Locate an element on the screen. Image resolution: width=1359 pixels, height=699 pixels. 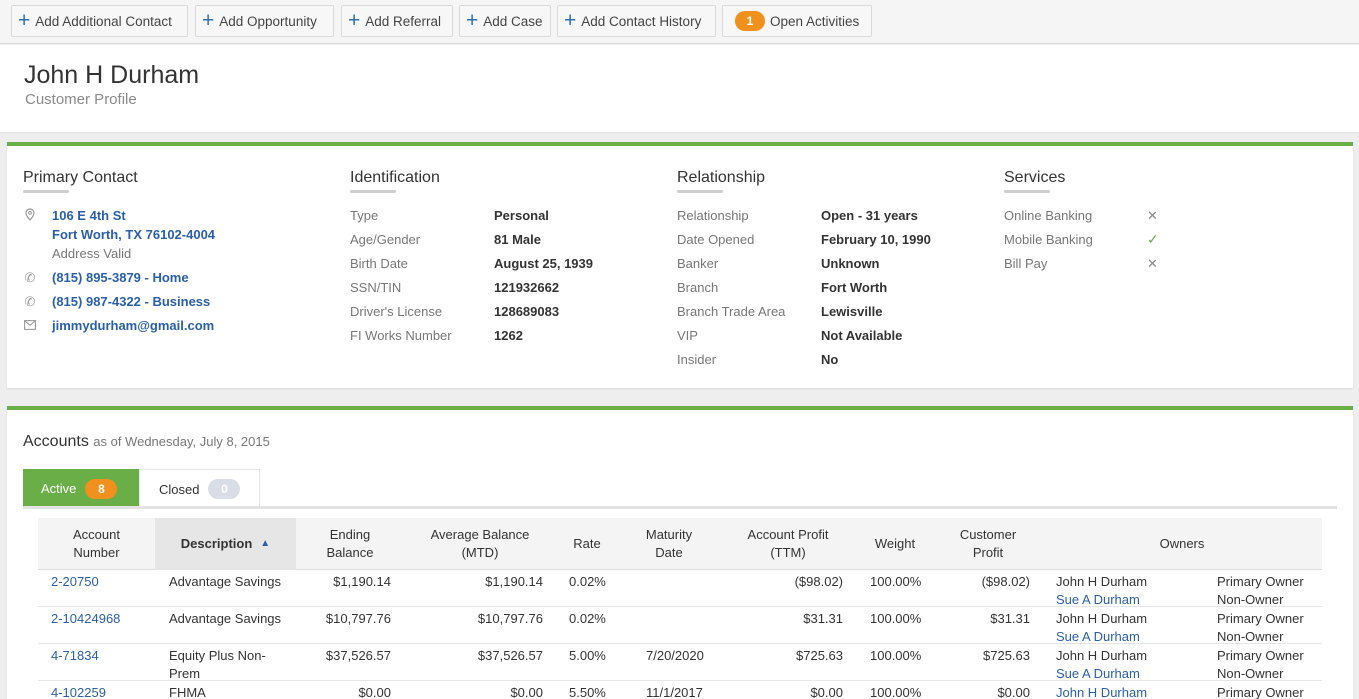
column-customer-profit: Customer Profit is located at coordinates (988, 544).